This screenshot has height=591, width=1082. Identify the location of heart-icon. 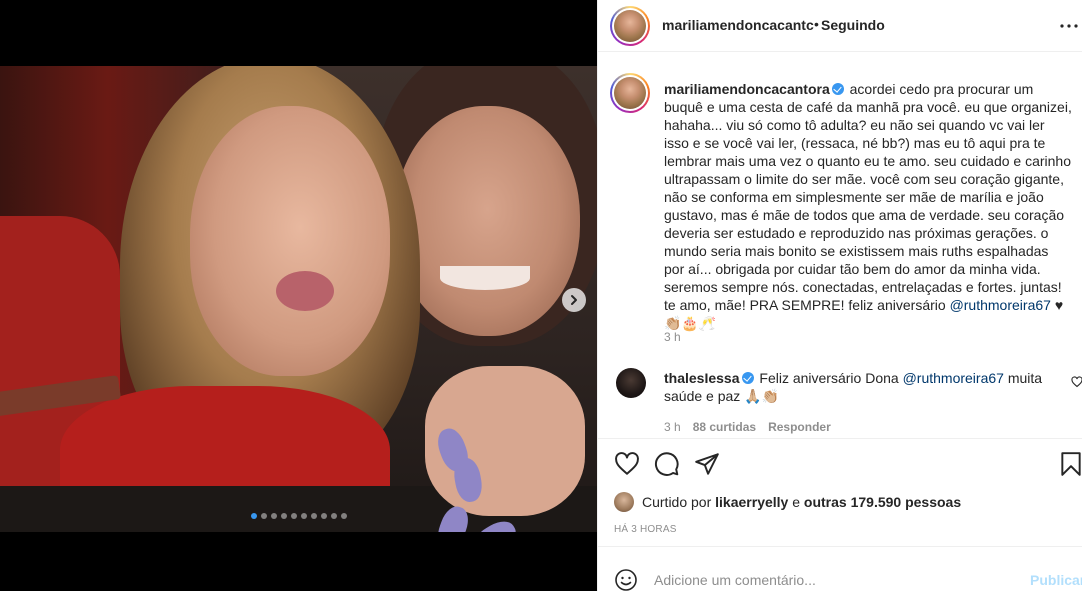
(627, 464).